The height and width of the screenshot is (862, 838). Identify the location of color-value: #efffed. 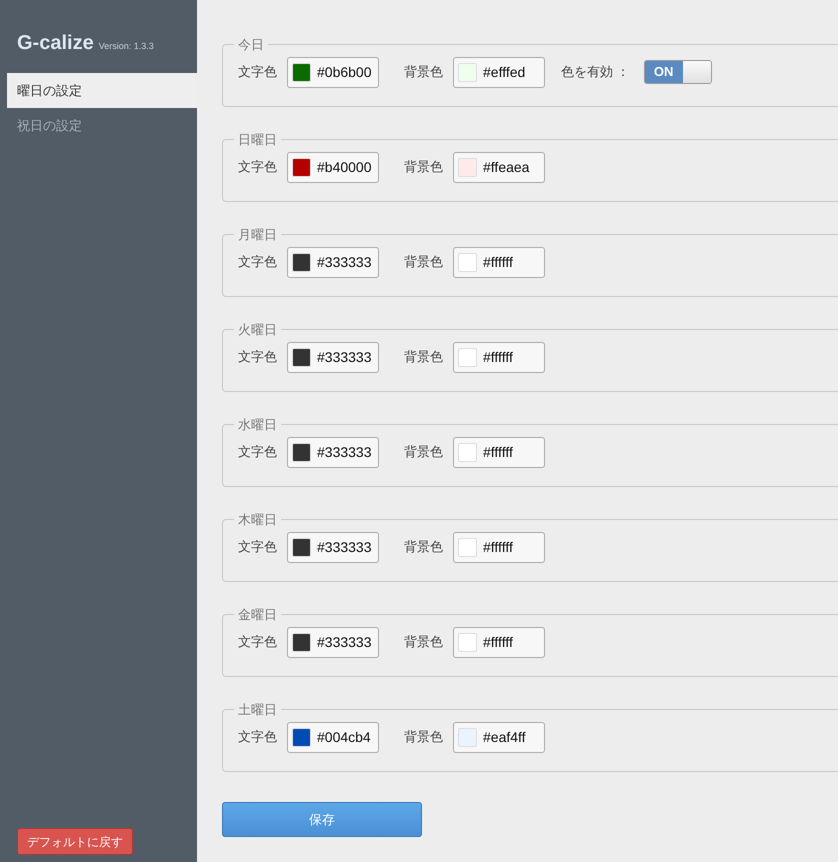
(504, 72).